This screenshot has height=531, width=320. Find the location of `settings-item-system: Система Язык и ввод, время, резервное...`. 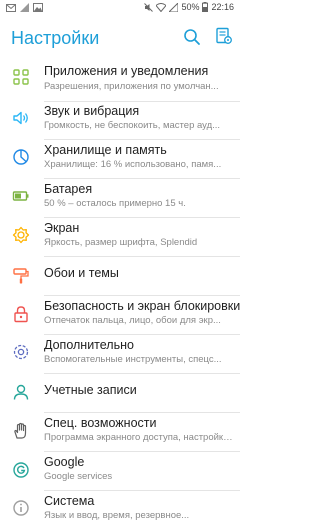

settings-item-system: Система Язык и ввод, время, резервное... is located at coordinates (120, 511).